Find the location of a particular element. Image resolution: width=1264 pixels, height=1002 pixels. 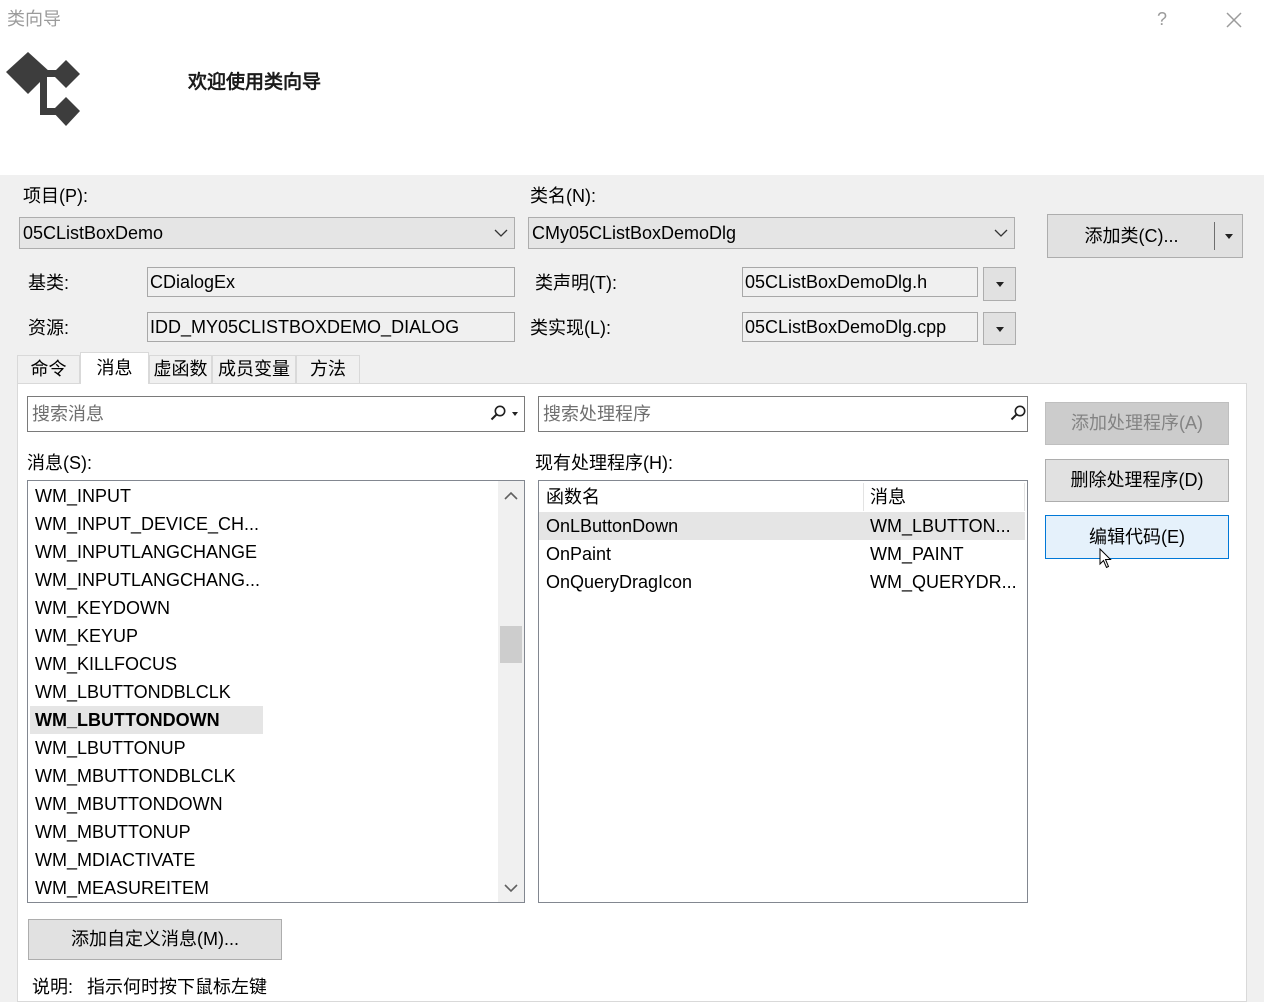

close-button is located at coordinates (1234, 20).